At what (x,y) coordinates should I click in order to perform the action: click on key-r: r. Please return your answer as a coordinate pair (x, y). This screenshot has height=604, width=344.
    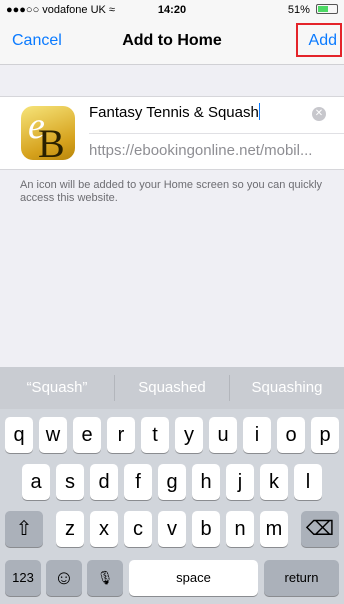
    Looking at the image, I should click on (121, 435).